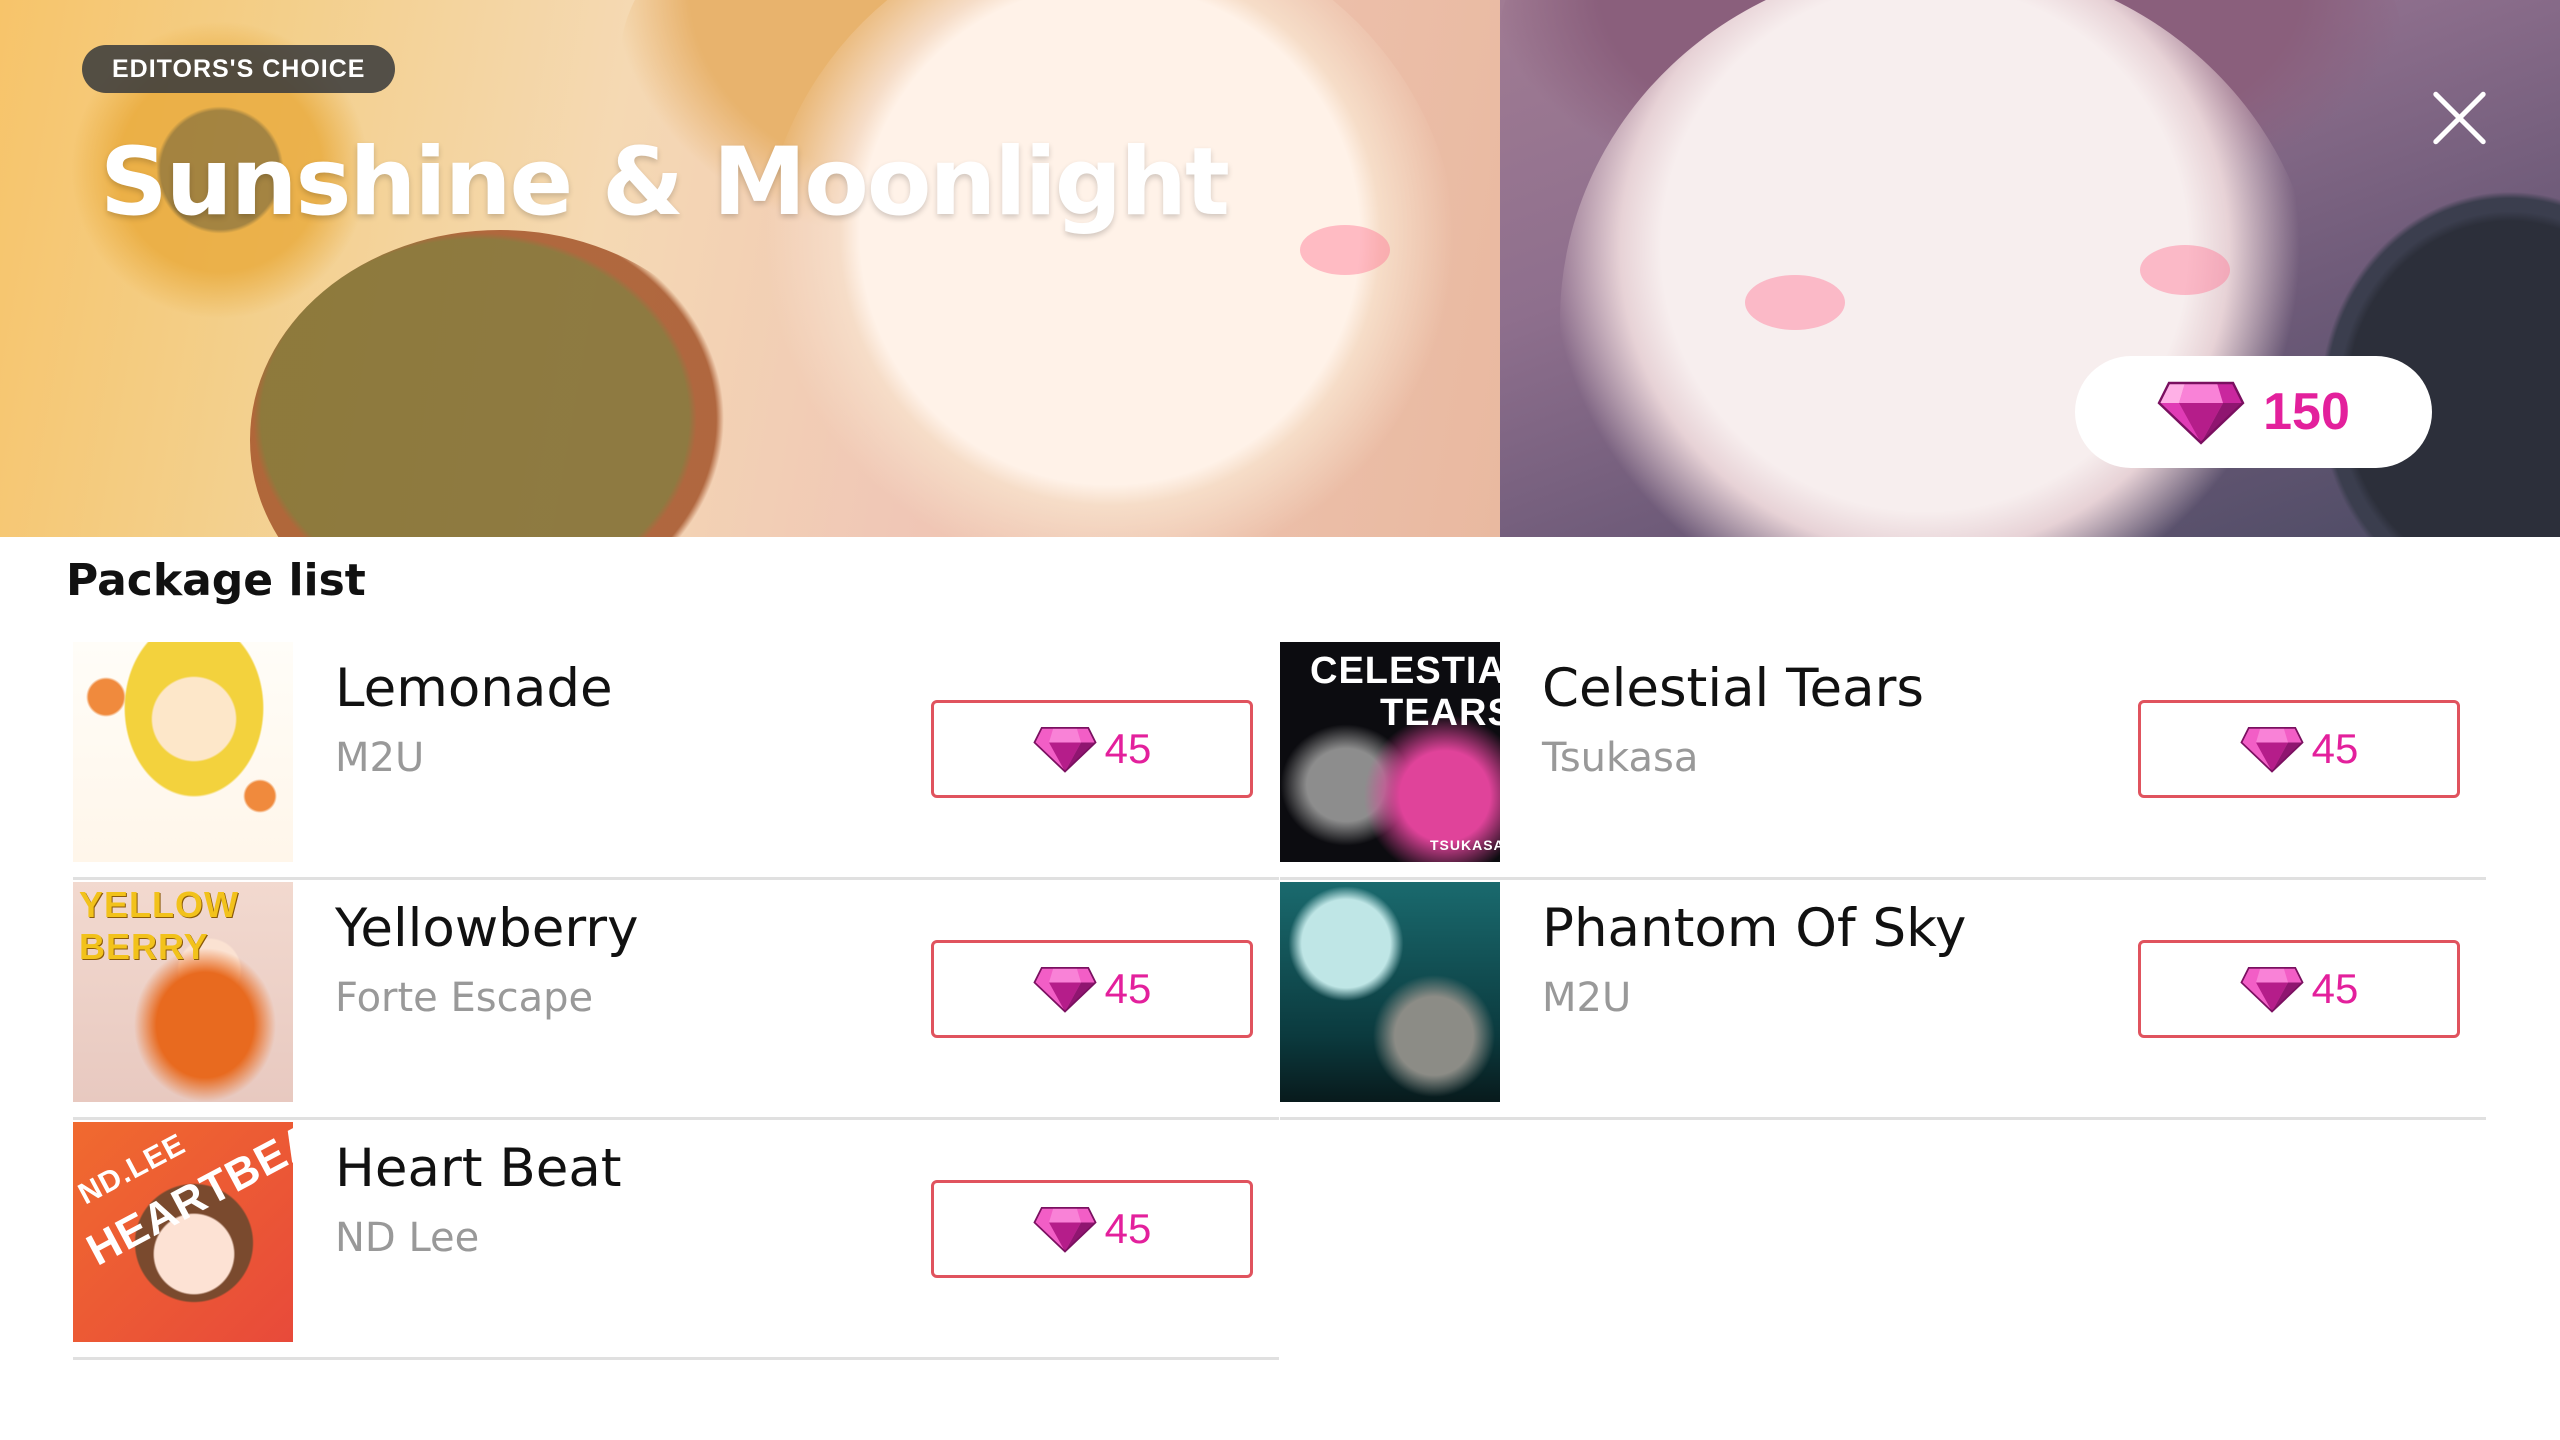  I want to click on cover-credit: TSUKASA, so click(1465, 845).